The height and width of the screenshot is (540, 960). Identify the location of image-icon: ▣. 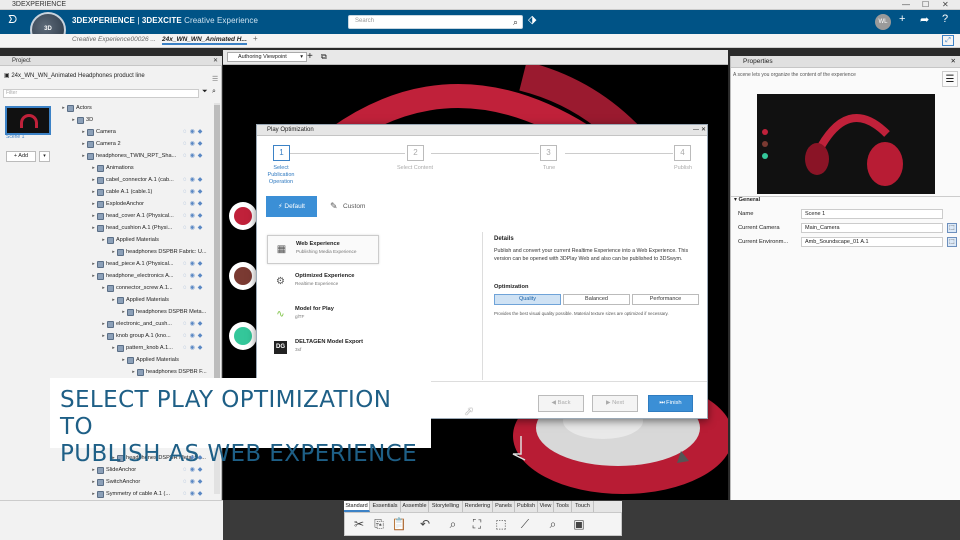
(579, 524).